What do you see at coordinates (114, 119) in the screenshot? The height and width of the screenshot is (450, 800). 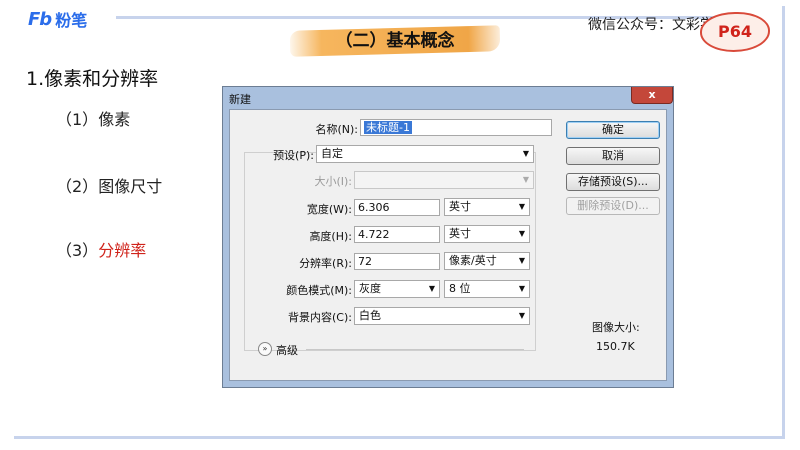 I see `list-item-text: 像素` at bounding box center [114, 119].